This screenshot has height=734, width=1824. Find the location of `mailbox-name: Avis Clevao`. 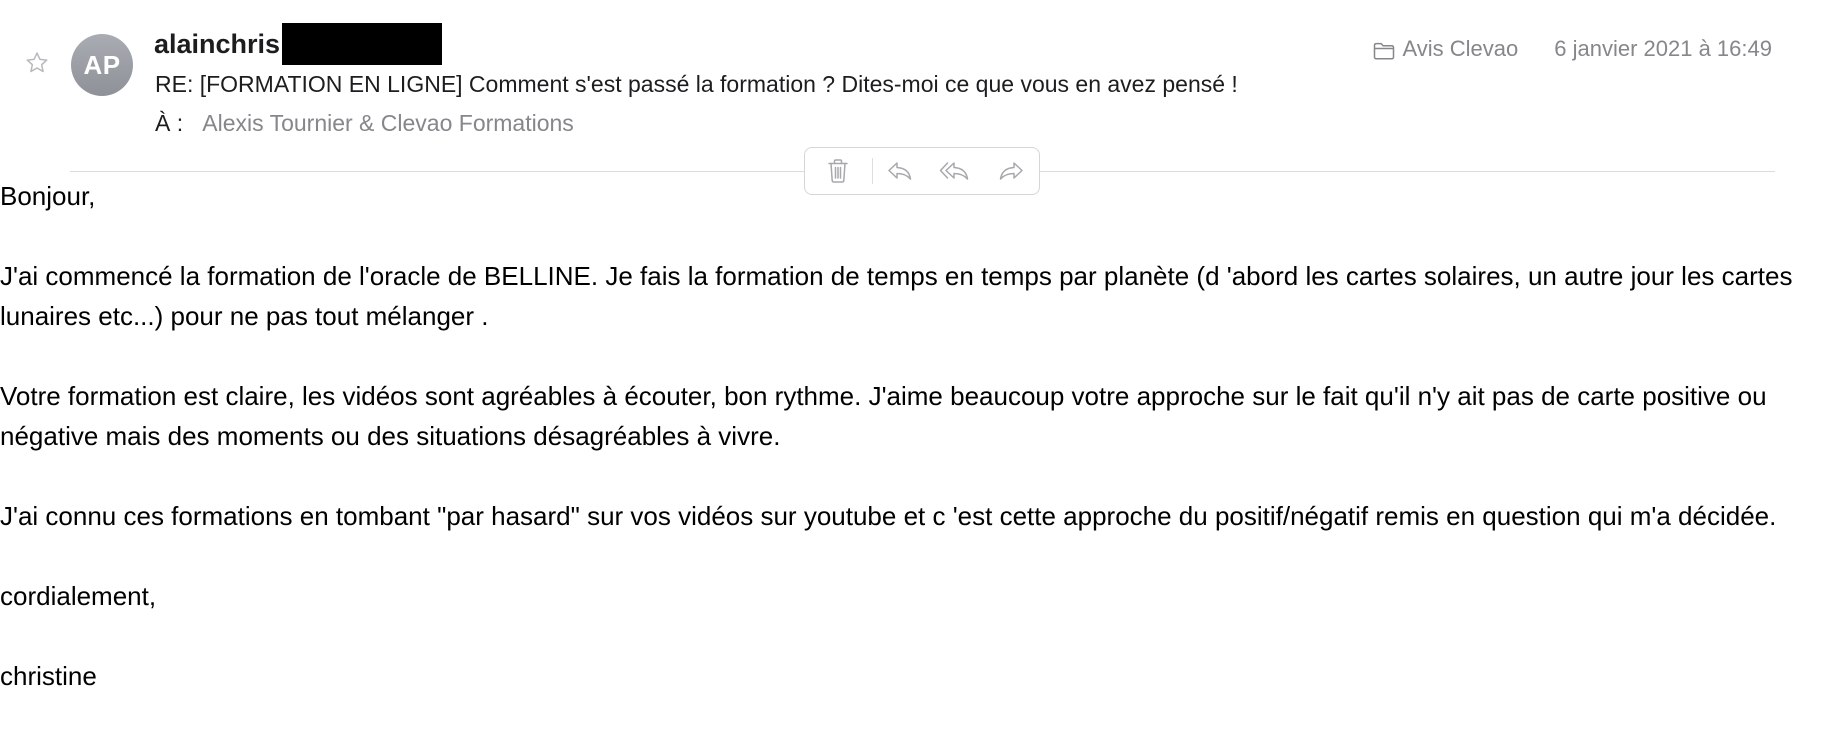

mailbox-name: Avis Clevao is located at coordinates (1461, 49).